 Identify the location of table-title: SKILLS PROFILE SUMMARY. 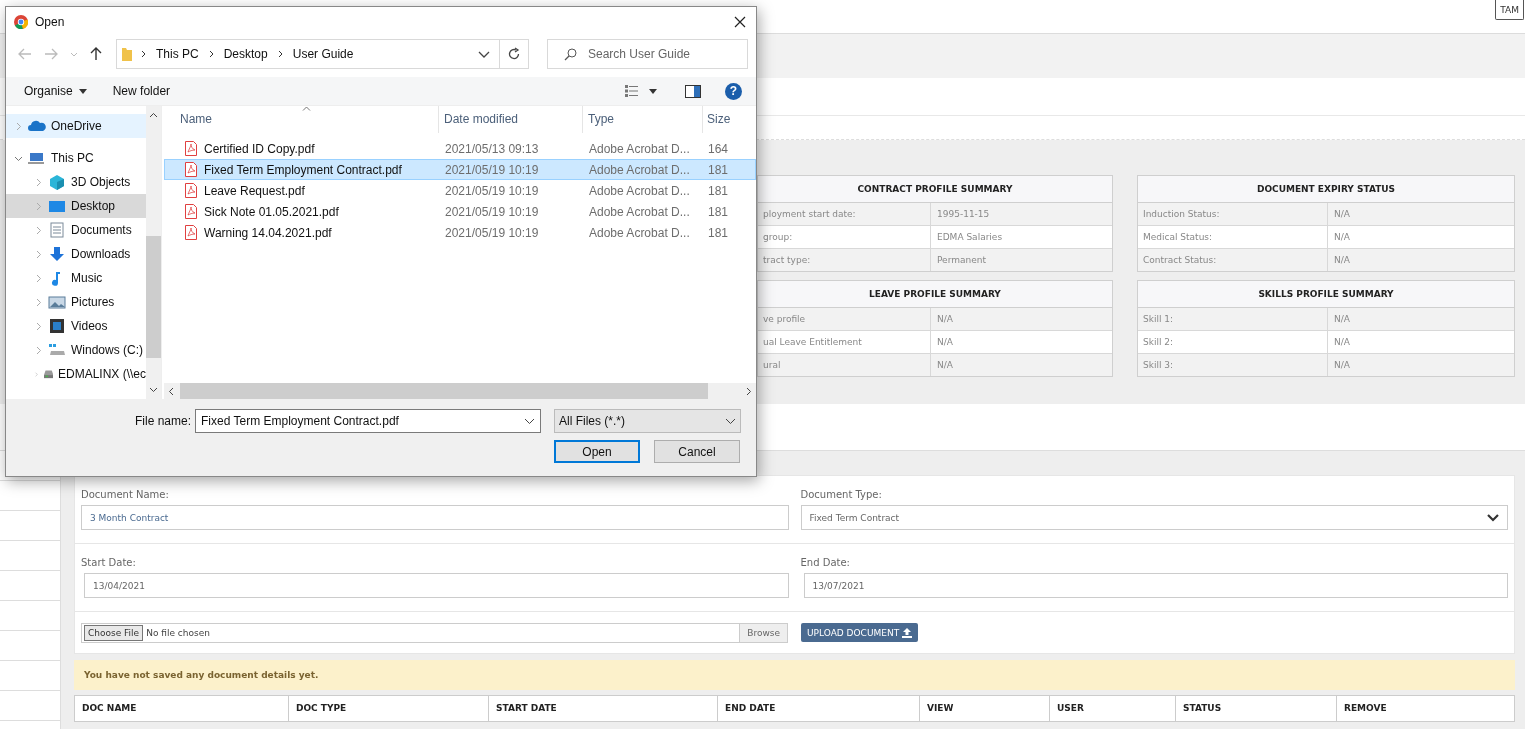
(1326, 294).